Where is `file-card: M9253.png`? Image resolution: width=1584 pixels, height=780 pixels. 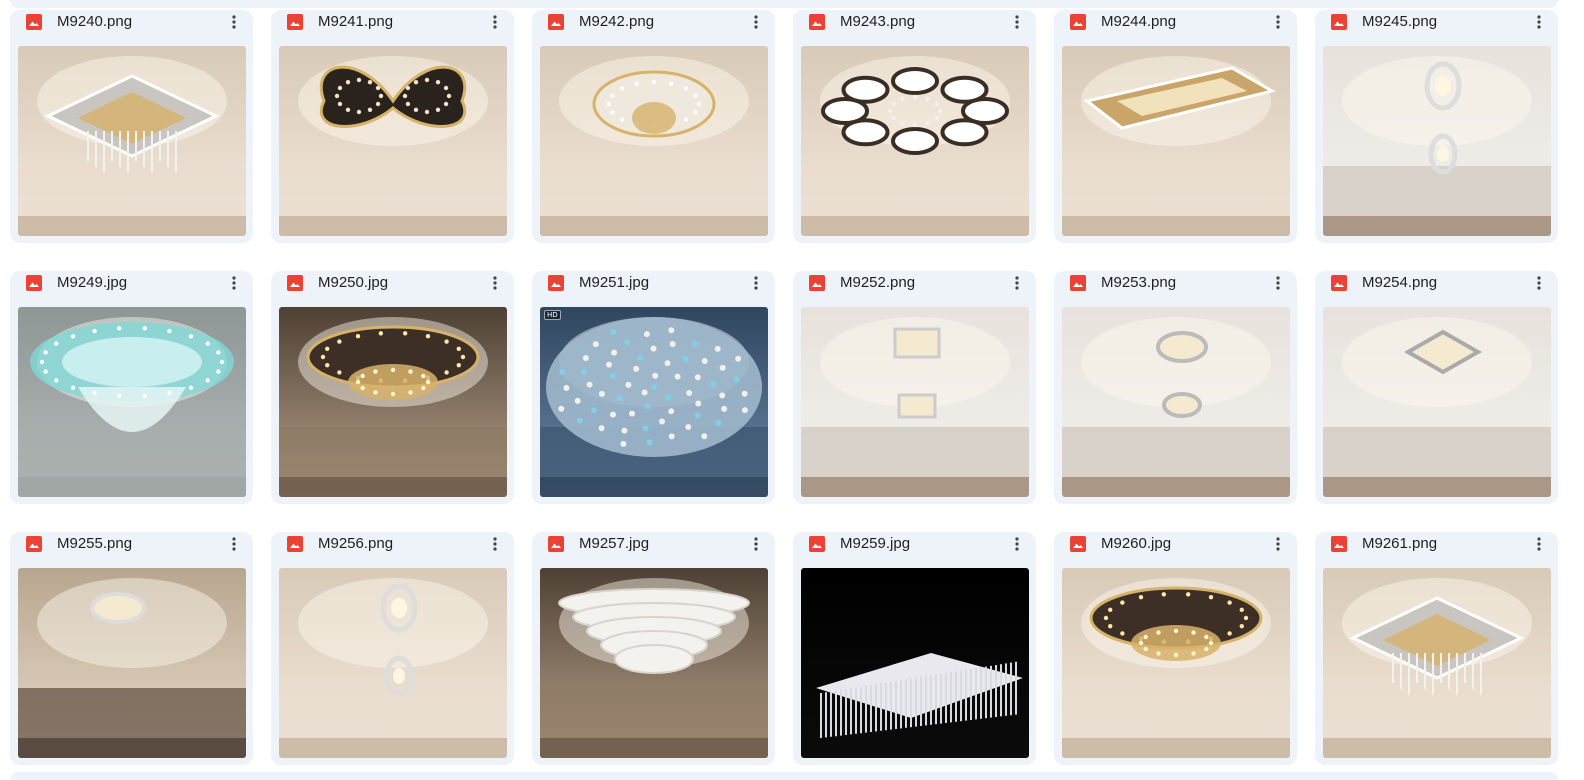 file-card: M9253.png is located at coordinates (1175, 387).